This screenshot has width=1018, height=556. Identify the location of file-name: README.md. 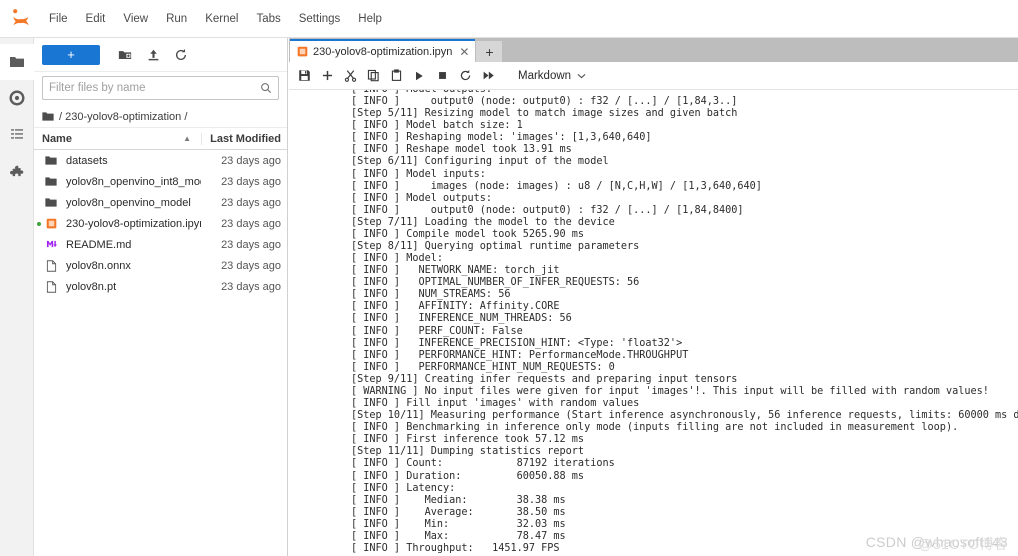
(99, 244).